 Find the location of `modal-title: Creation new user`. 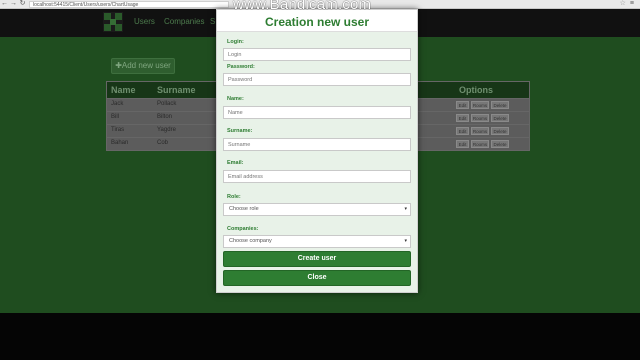

modal-title: Creation new user is located at coordinates (317, 22).